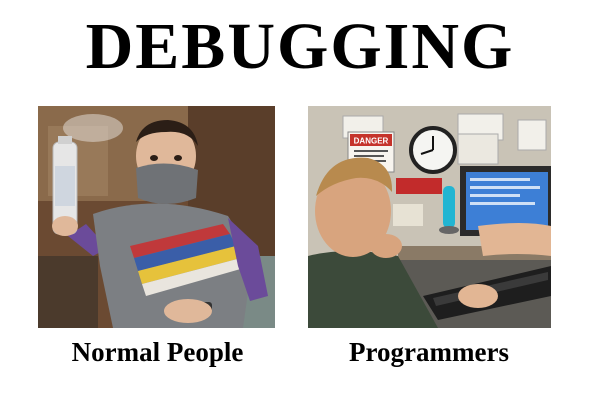 The width and height of the screenshot is (600, 408). What do you see at coordinates (300, 46) in the screenshot?
I see `meme-title: DEBUGGING` at bounding box center [300, 46].